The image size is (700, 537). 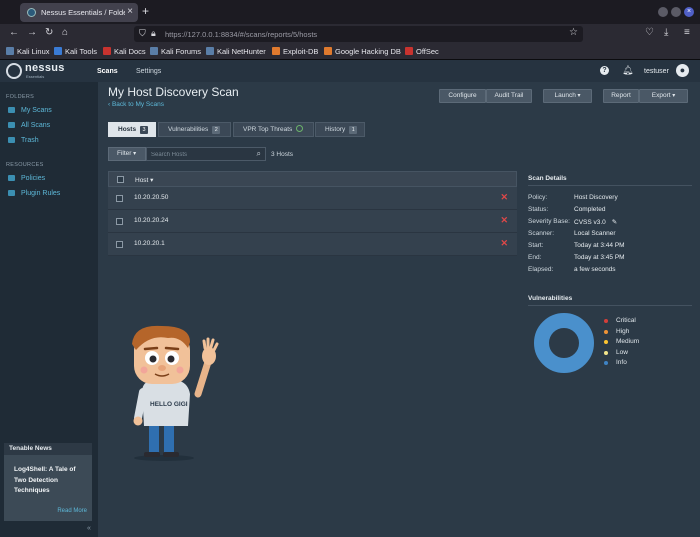 I want to click on forward-arrow-icon: →, so click(x=32, y=32).